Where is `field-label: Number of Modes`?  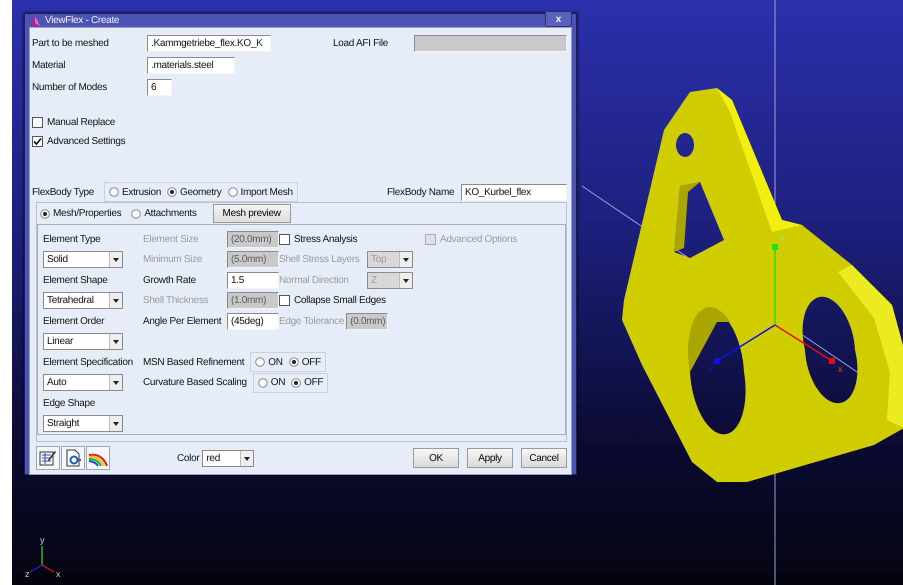
field-label: Number of Modes is located at coordinates (70, 87).